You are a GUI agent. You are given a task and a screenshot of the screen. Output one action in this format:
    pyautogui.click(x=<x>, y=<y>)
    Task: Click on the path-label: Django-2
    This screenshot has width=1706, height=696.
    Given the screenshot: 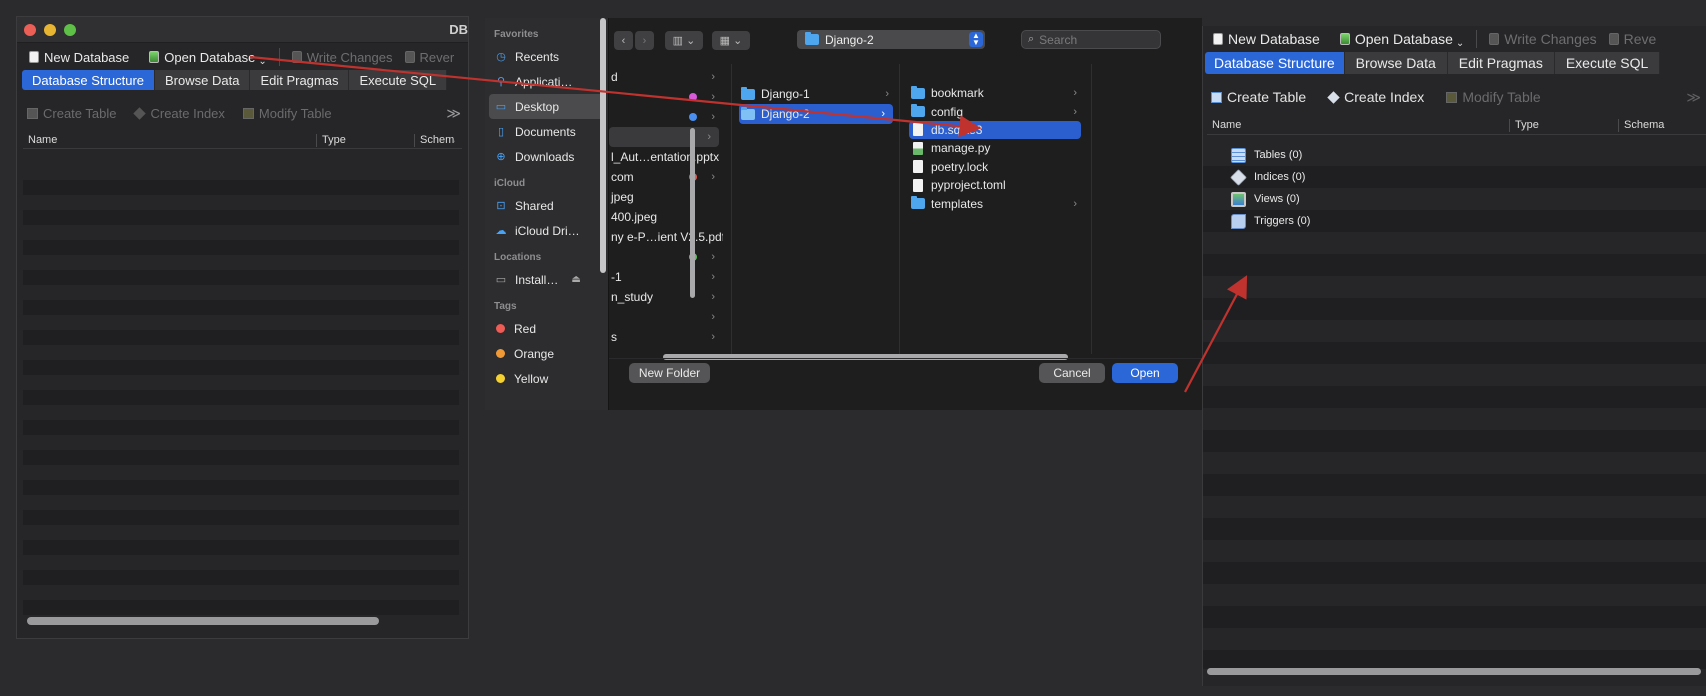 What is the action you would take?
    pyautogui.click(x=849, y=39)
    